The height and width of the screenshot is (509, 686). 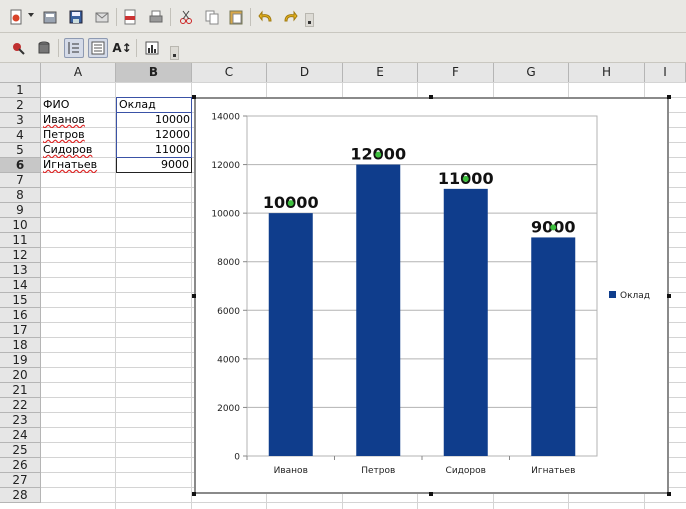 I want to click on x-tick-label: Сидоров, so click(x=466, y=471).